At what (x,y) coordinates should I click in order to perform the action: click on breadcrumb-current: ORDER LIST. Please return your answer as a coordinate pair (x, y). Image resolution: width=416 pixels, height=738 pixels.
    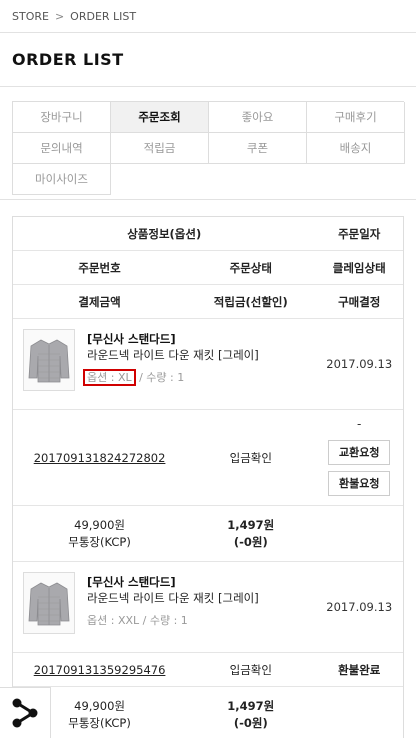
    Looking at the image, I should click on (103, 16).